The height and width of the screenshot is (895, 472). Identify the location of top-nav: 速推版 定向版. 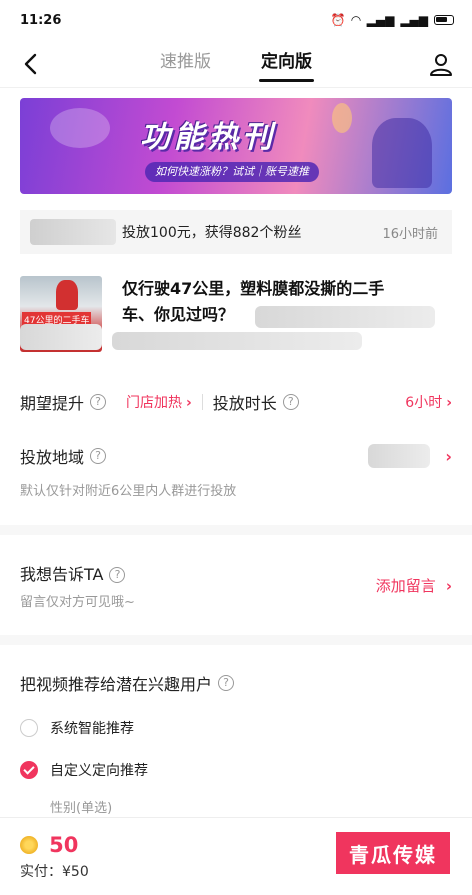
(236, 64).